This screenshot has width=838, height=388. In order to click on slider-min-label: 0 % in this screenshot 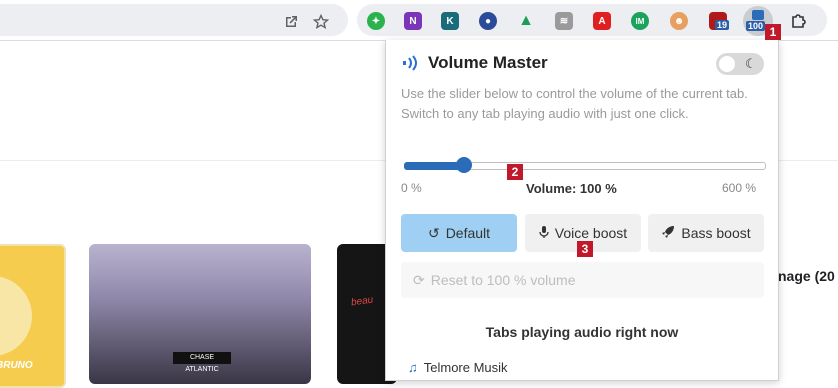, I will do `click(411, 188)`.